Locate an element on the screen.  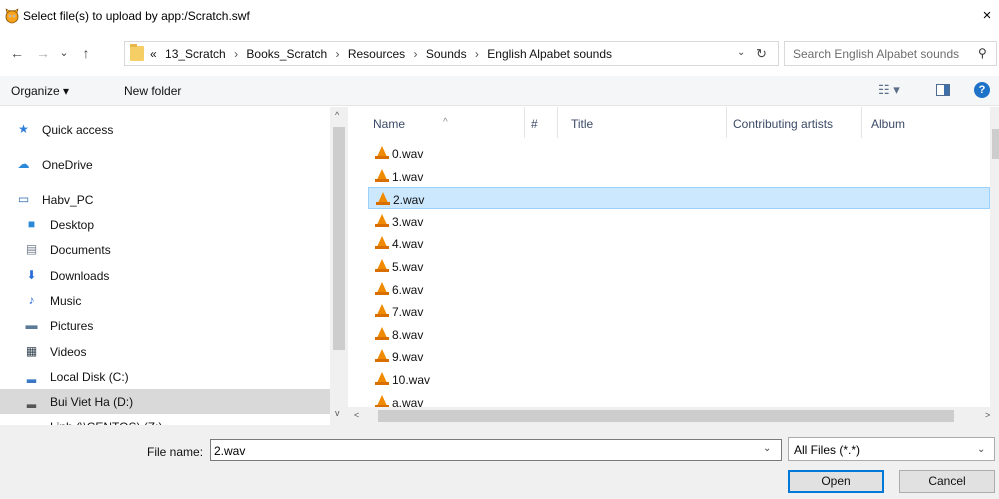
breadcrumb-overflow: « is located at coordinates (153, 54).